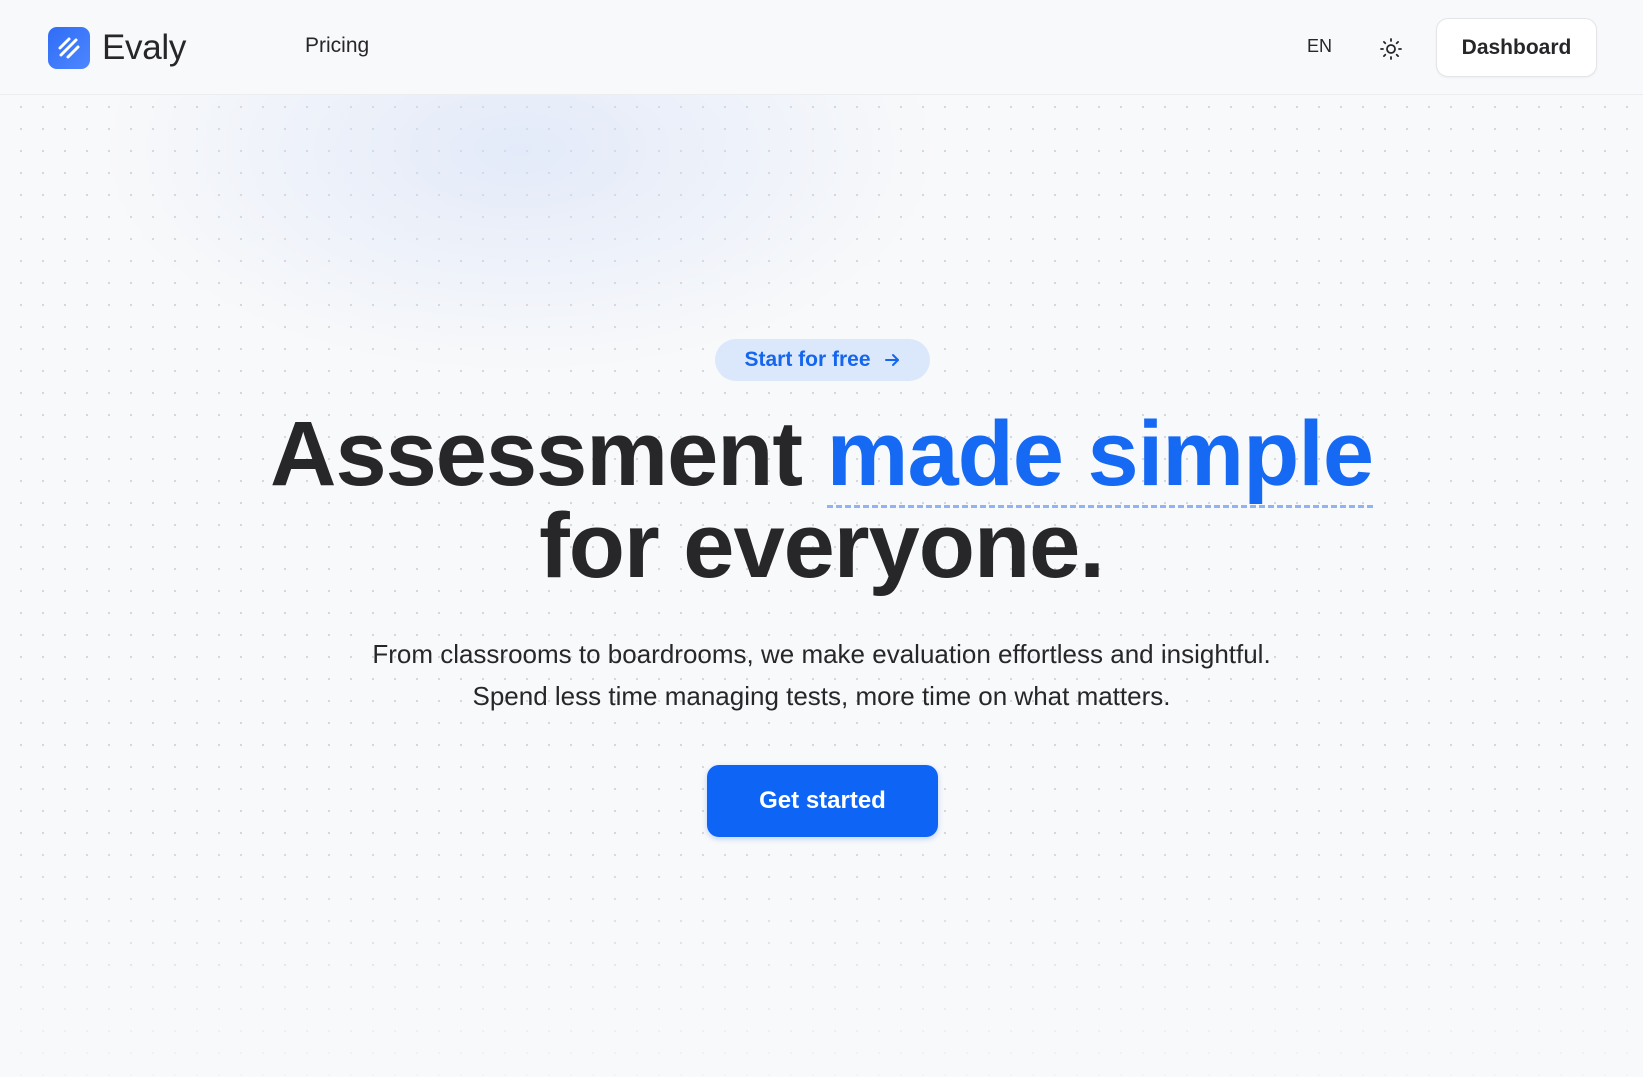 Image resolution: width=1643 pixels, height=1077 pixels. I want to click on start-for-free-pill: Start for free, so click(822, 360).